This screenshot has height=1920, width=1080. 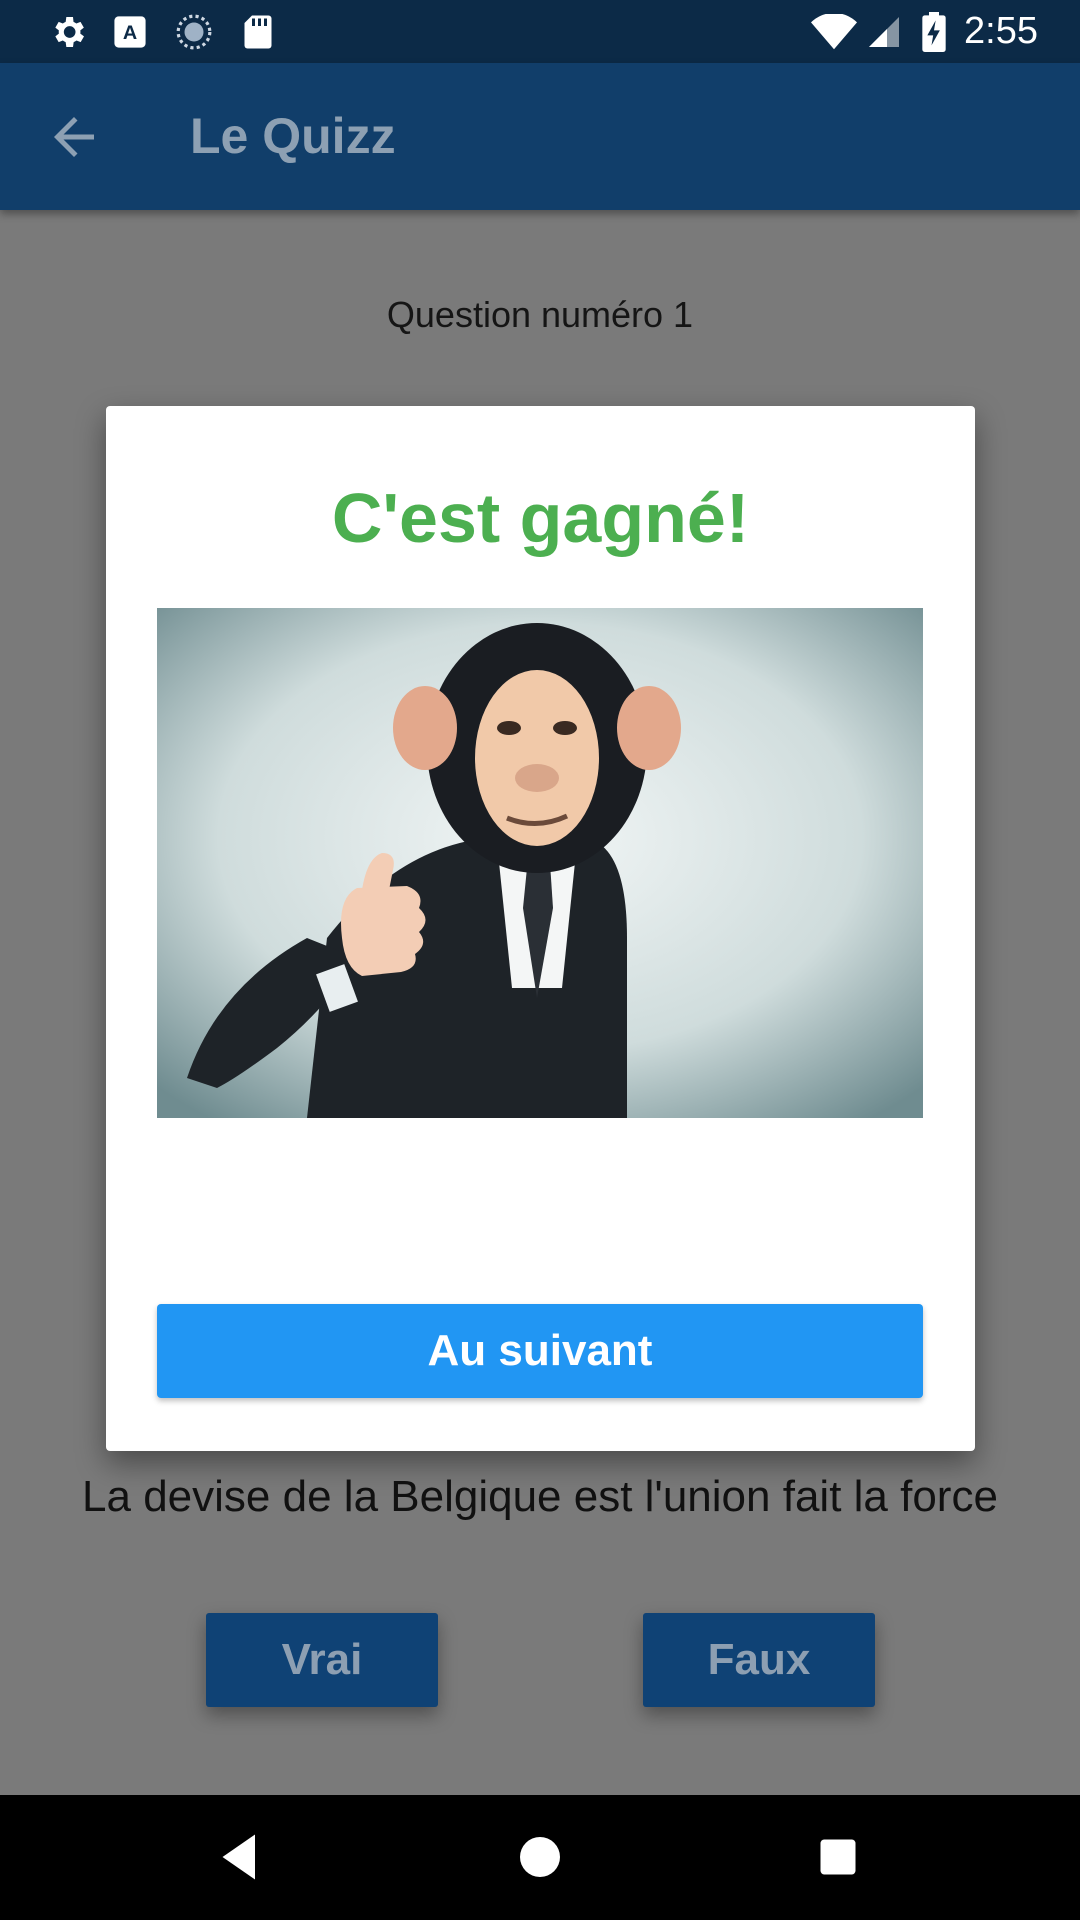 I want to click on back-button, so click(x=74, y=137).